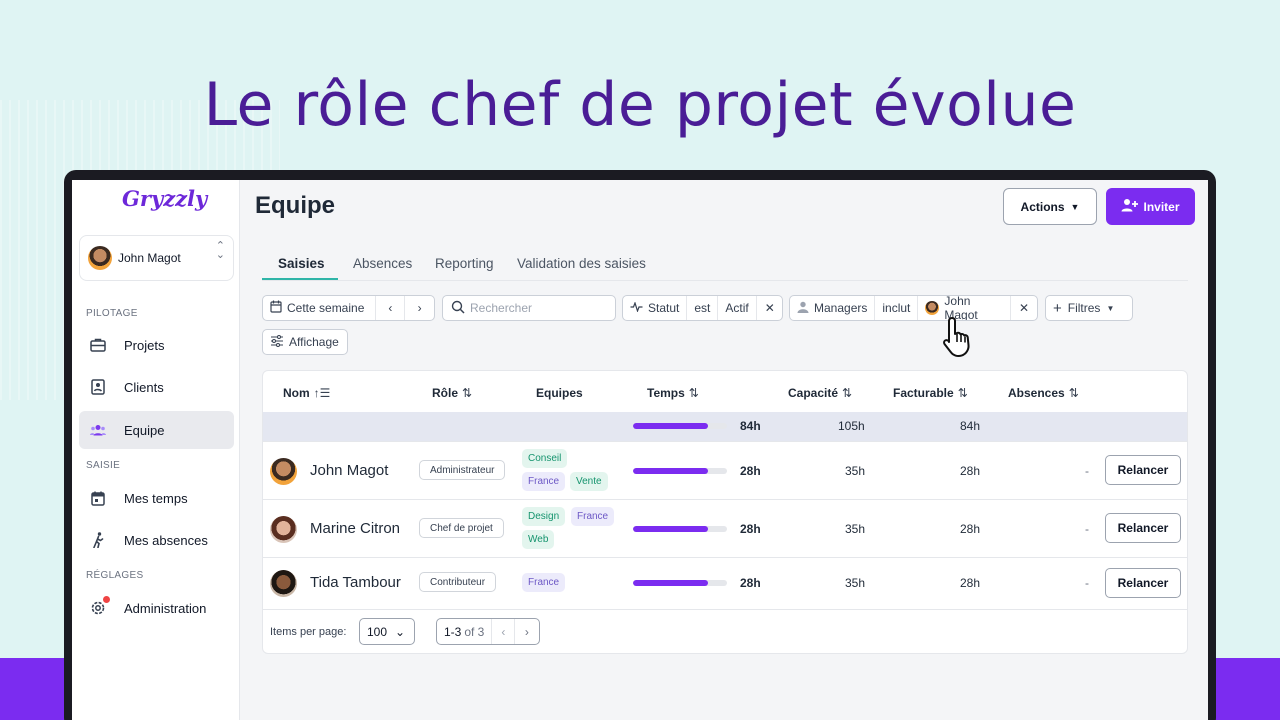 The image size is (1280, 720). What do you see at coordinates (1130, 206) in the screenshot?
I see `add-user-icon` at bounding box center [1130, 206].